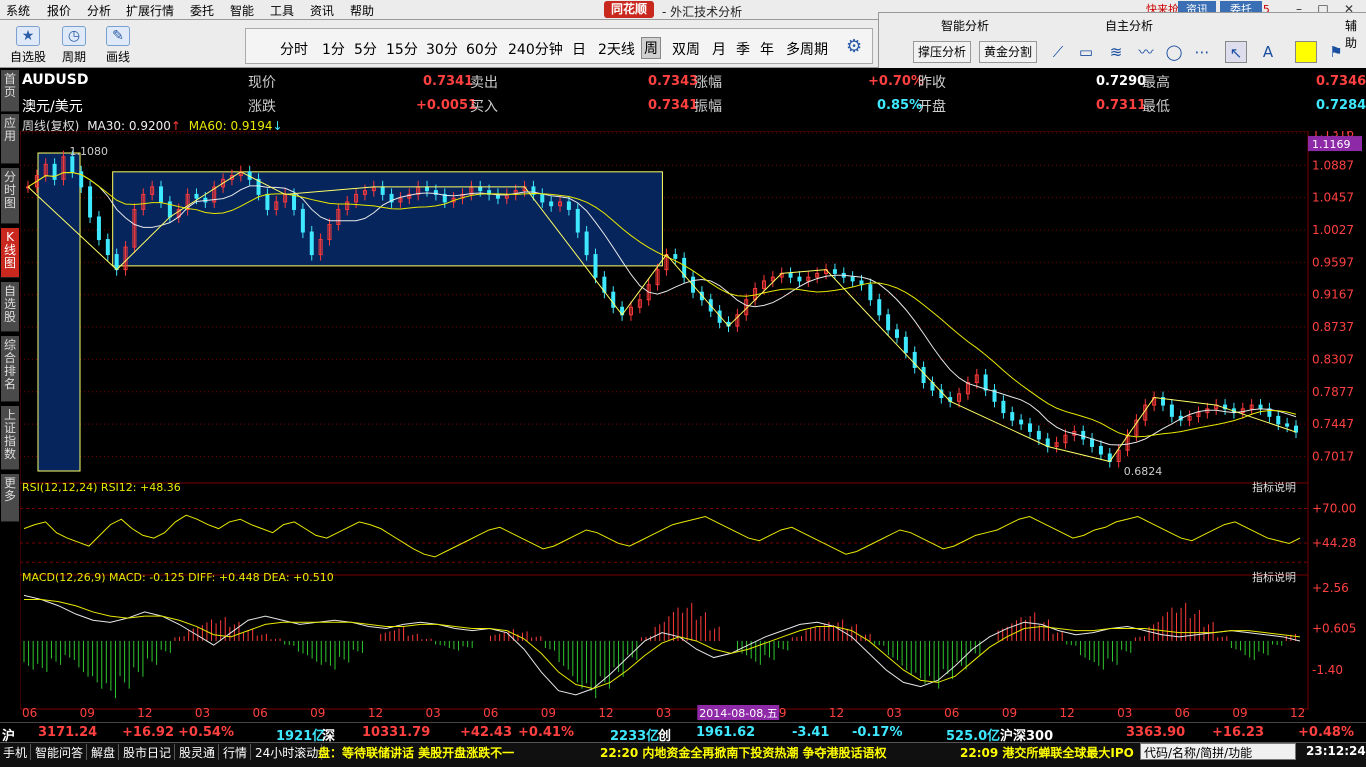  What do you see at coordinates (16, 752) in the screenshot?
I see `tab-mobile: 手机` at bounding box center [16, 752].